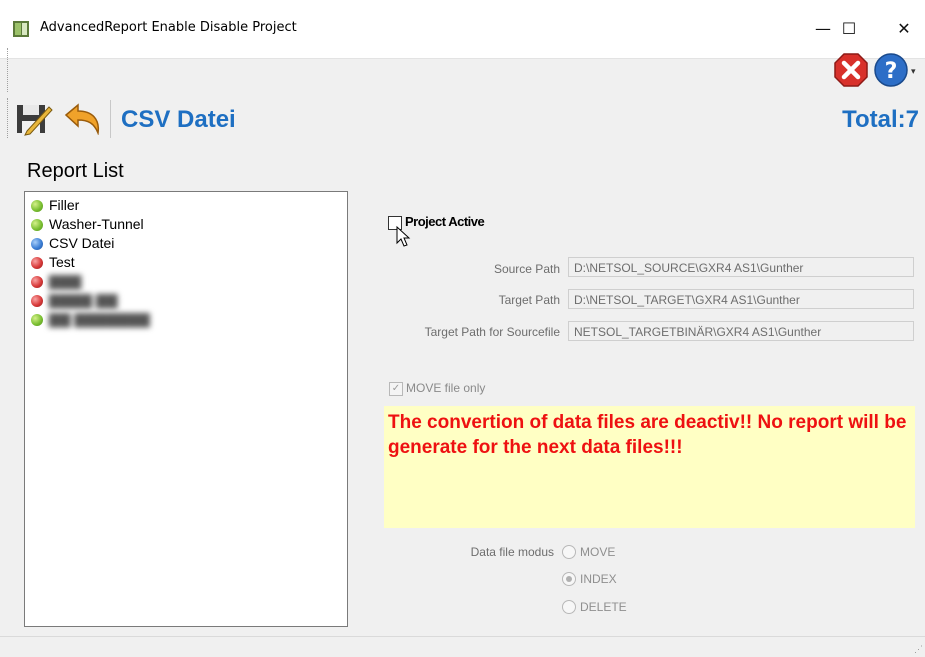 The width and height of the screenshot is (925, 657). I want to click on radio-selected-dot, so click(569, 579).